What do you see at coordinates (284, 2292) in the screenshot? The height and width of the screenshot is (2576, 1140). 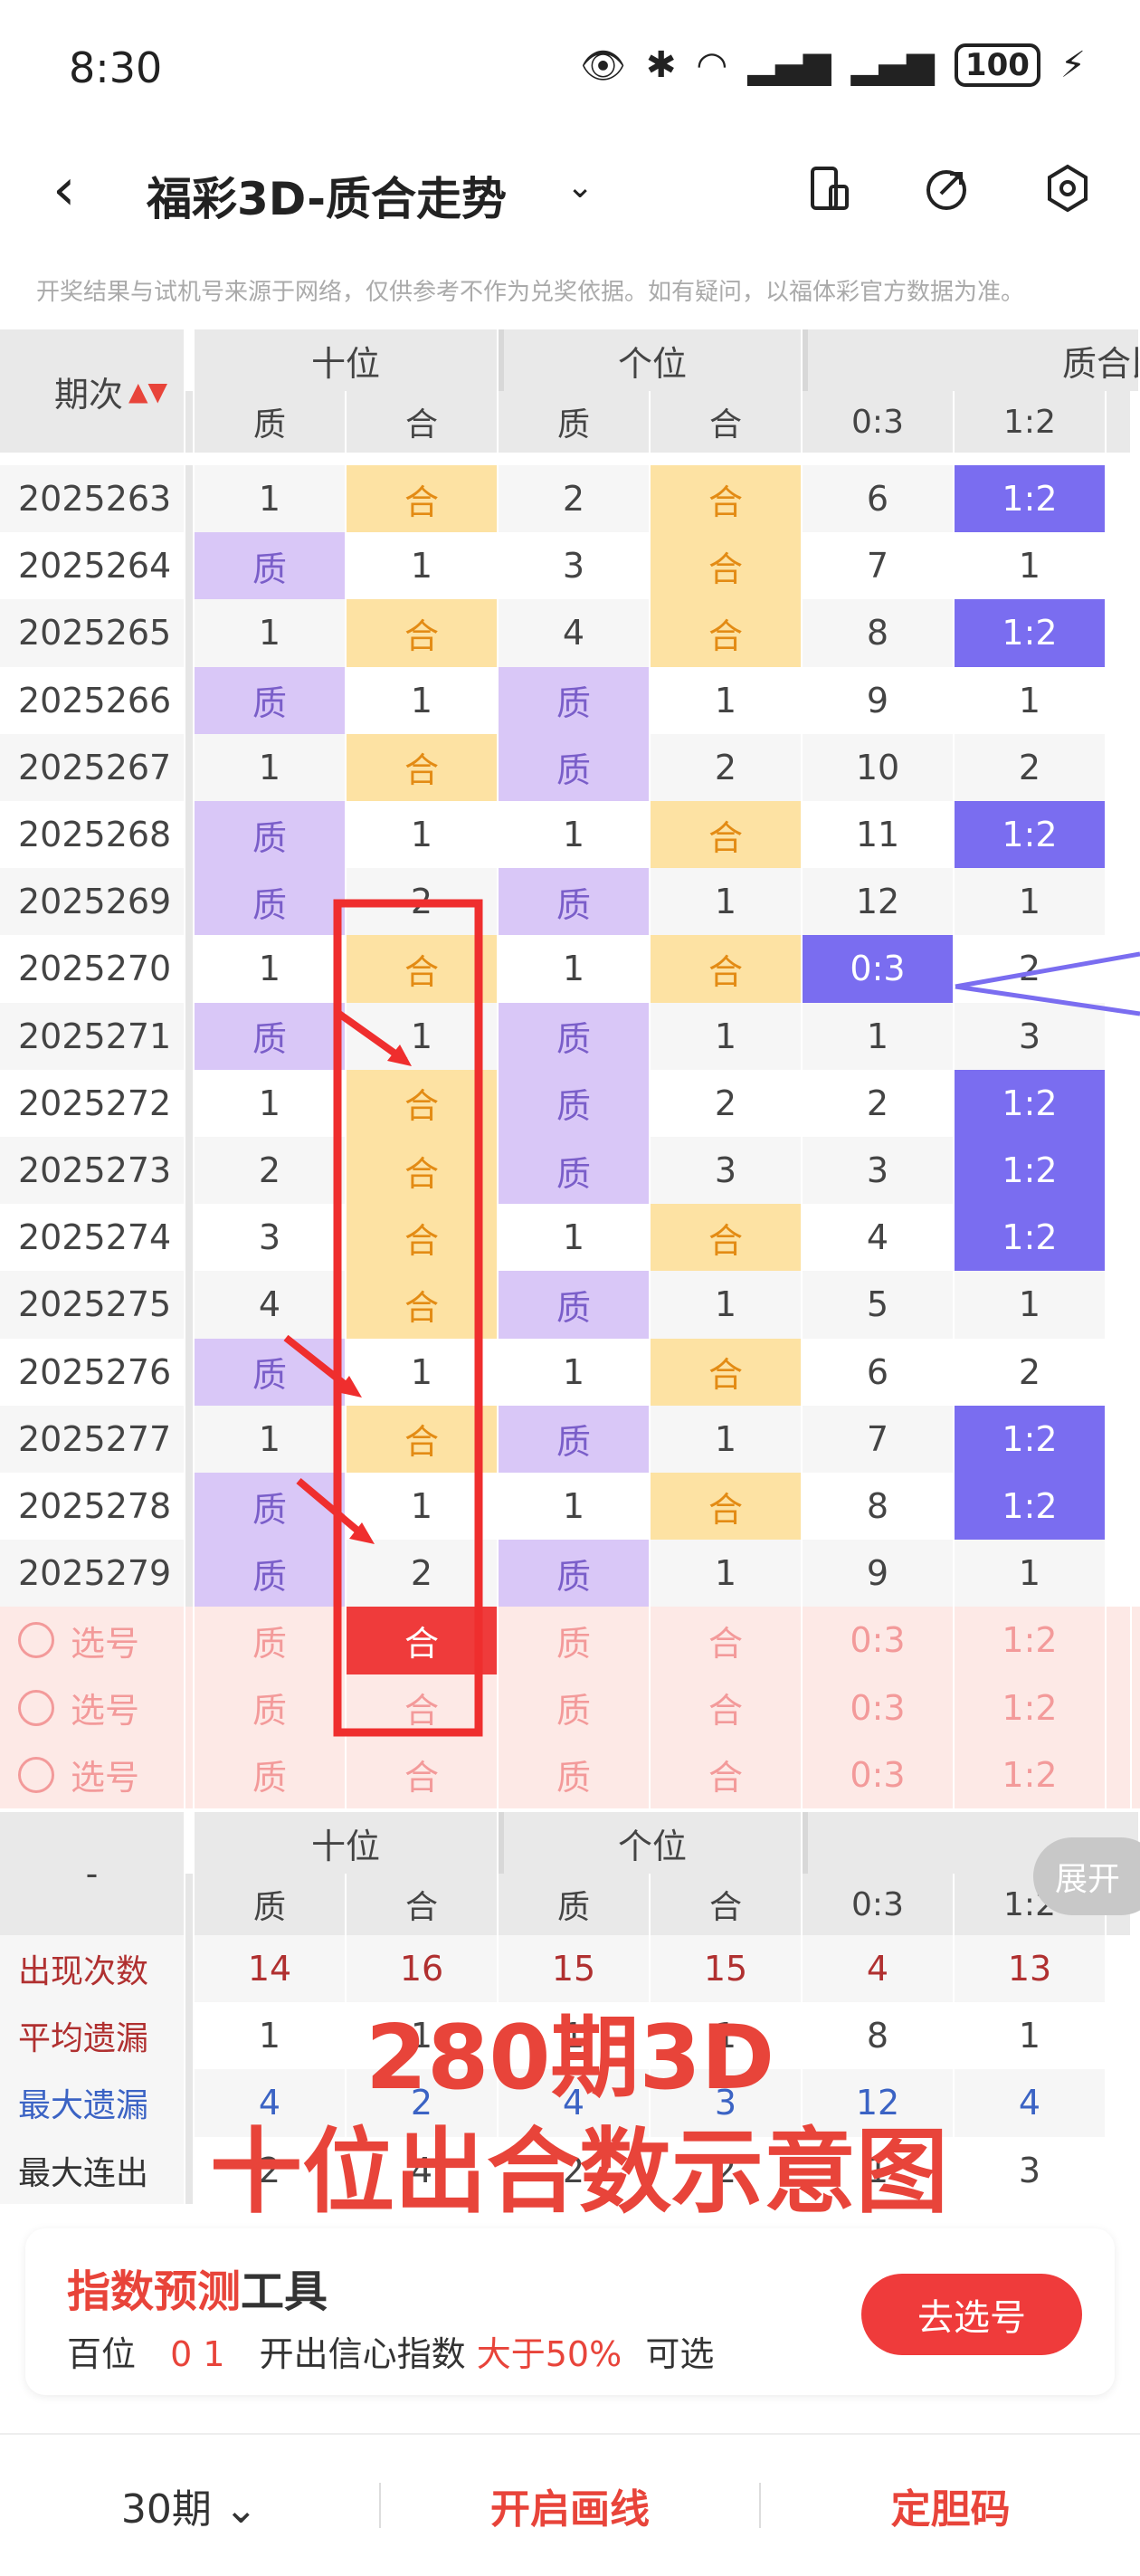 I see `tool-title: 工具` at bounding box center [284, 2292].